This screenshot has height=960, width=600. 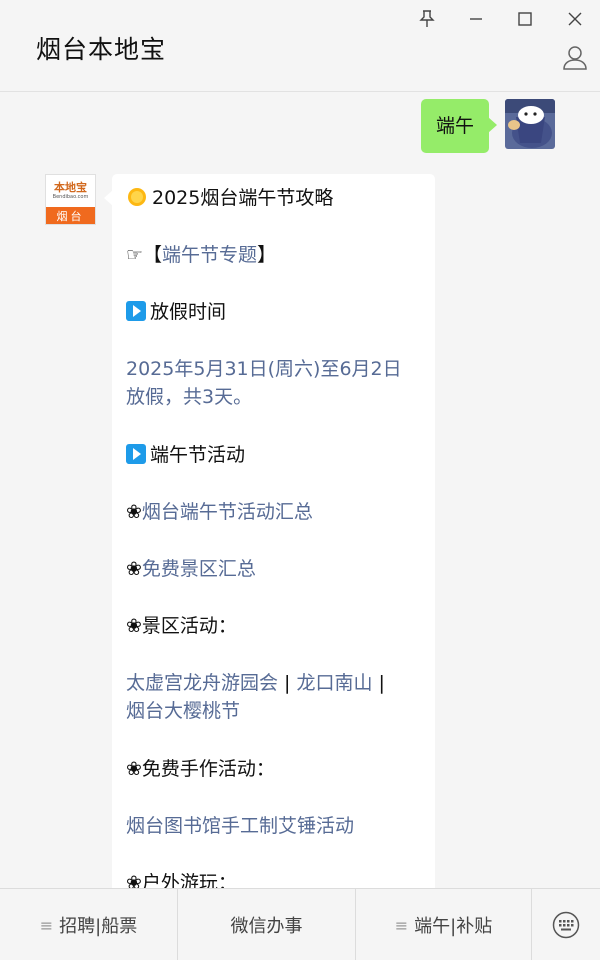 I want to click on sent-message: 端午, so click(x=487, y=126).